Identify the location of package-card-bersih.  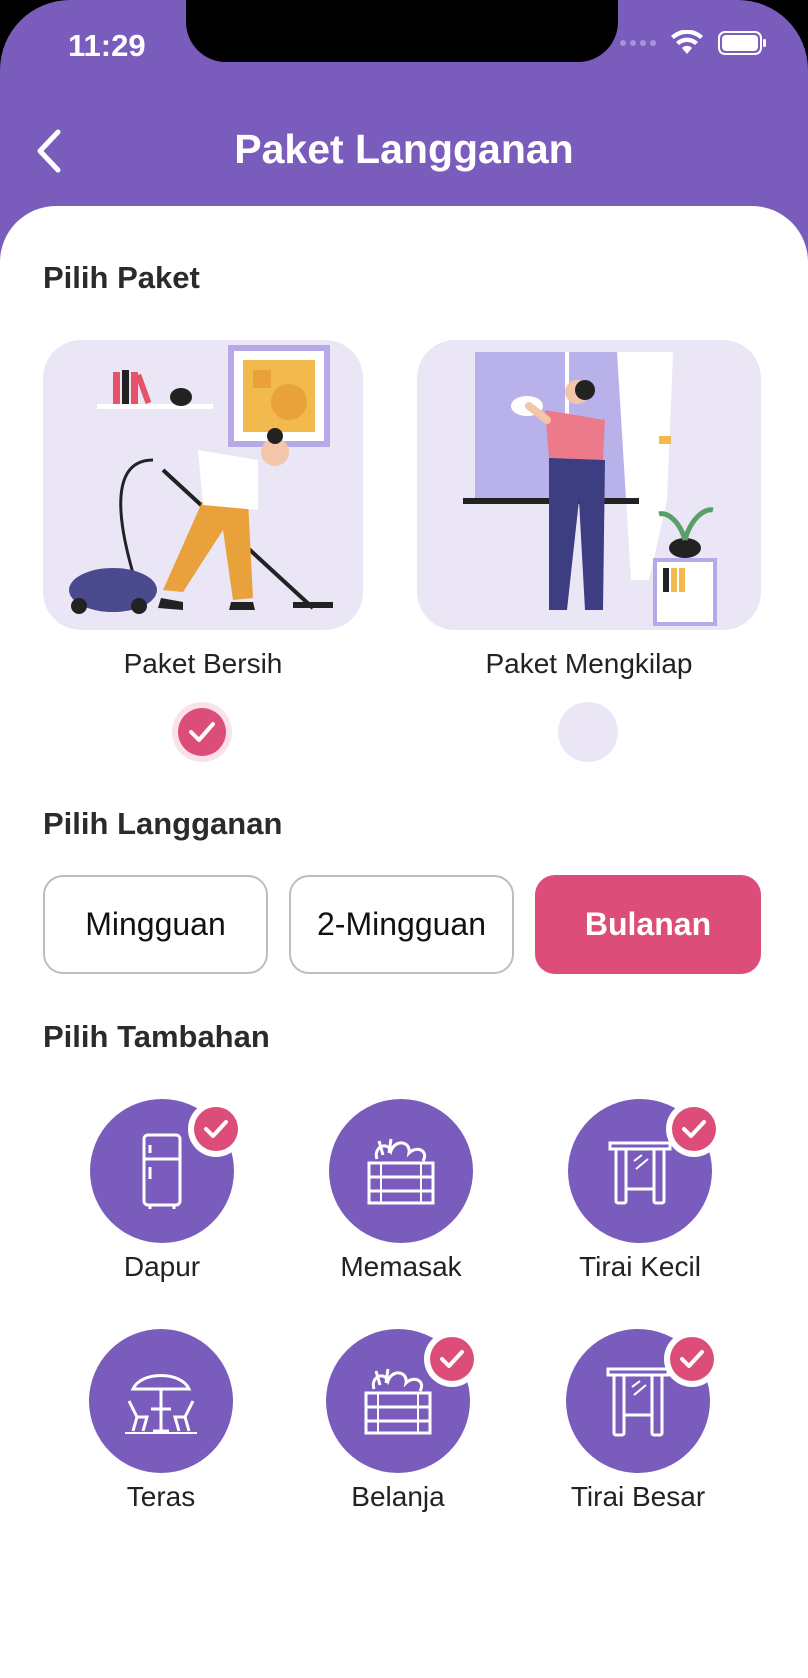
(203, 485).